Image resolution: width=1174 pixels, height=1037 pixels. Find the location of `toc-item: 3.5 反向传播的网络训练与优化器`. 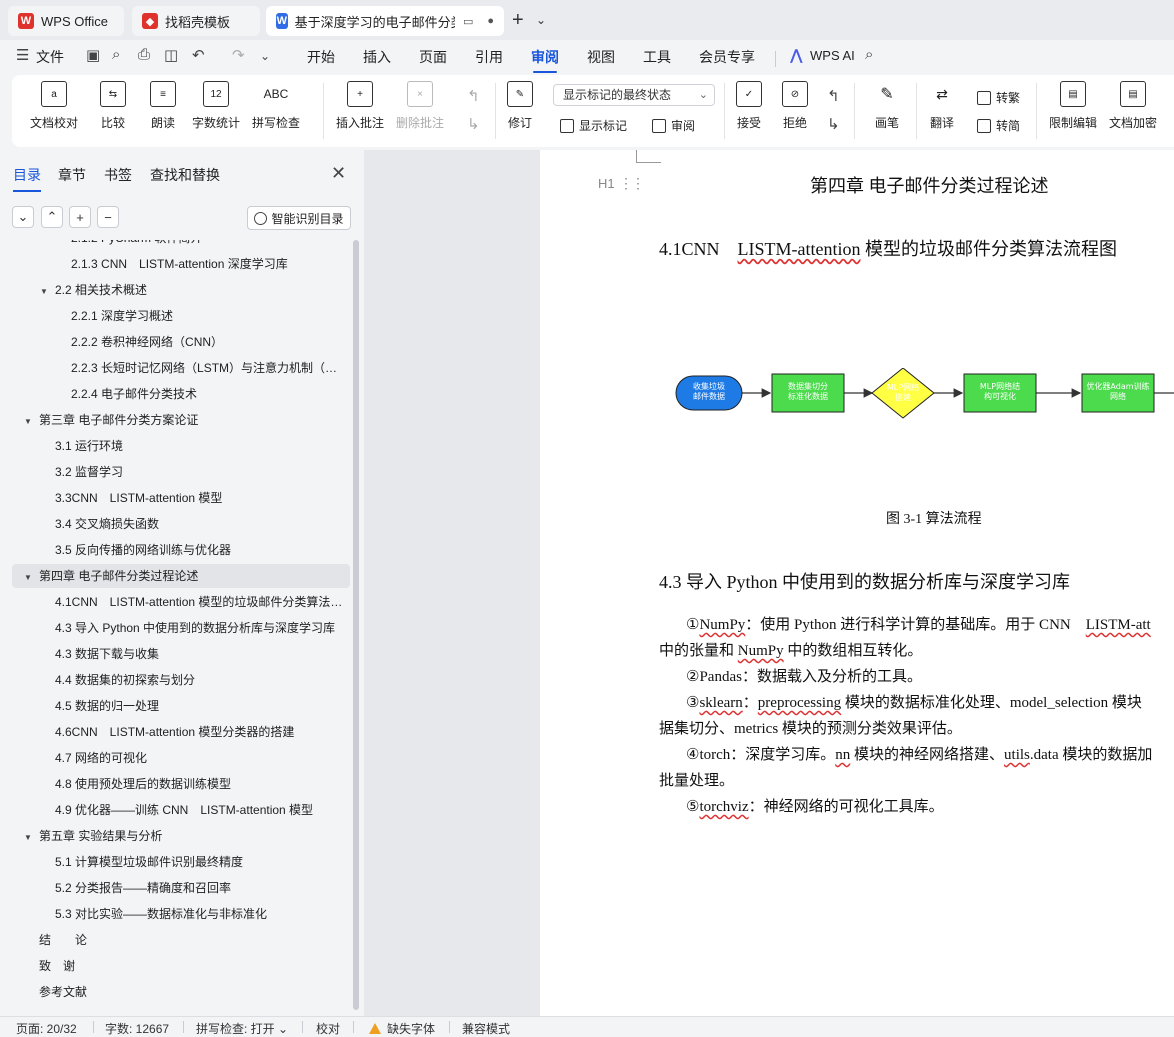

toc-item: 3.5 反向传播的网络训练与优化器 is located at coordinates (172, 550).